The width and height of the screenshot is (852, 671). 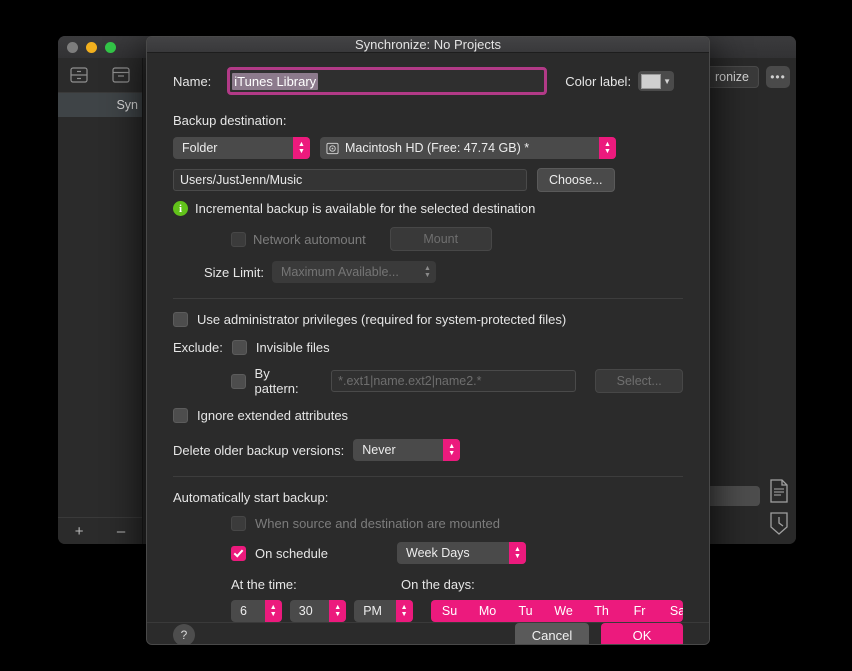 I want to click on name-row: Name: iTunes Library Color label: ▼, so click(x=428, y=74).